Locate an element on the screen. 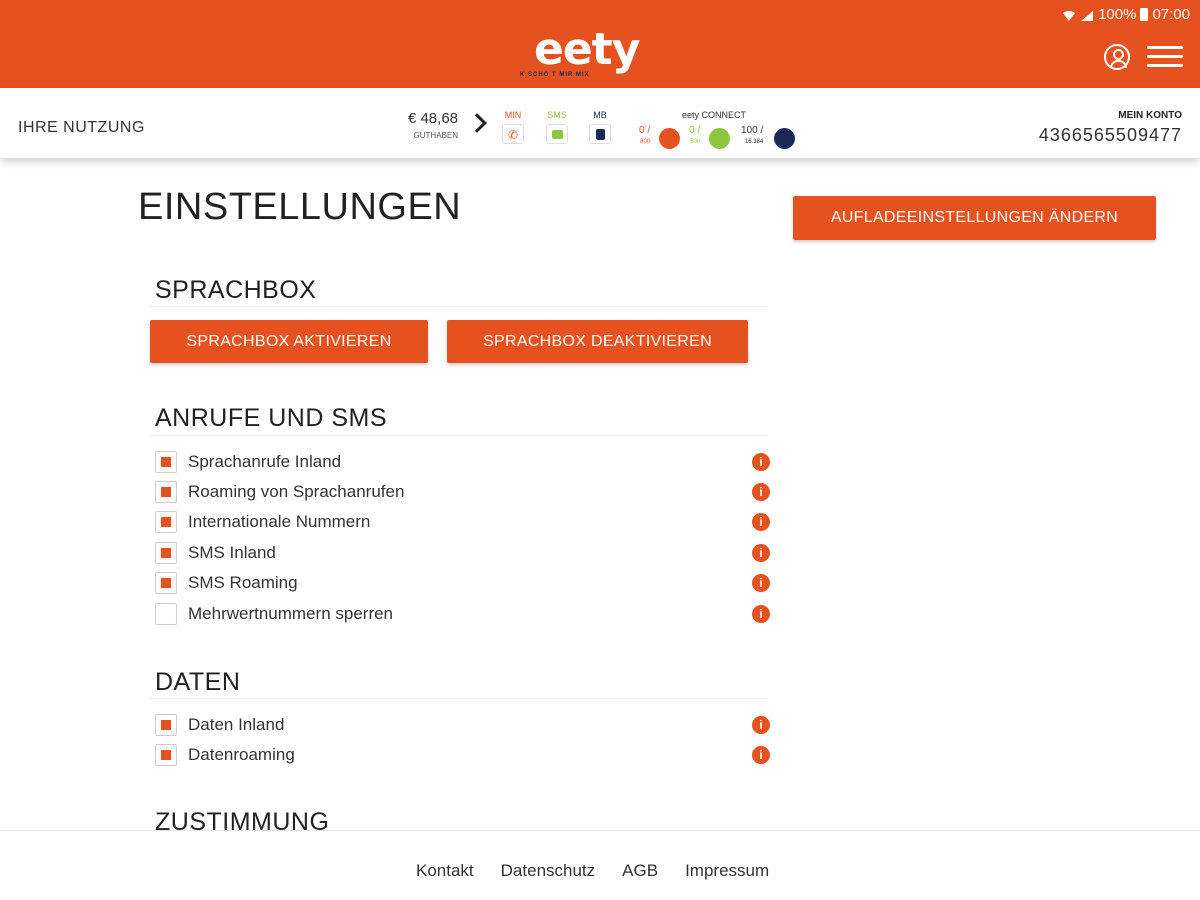  counter-mb-value: 100 / is located at coordinates (752, 130).